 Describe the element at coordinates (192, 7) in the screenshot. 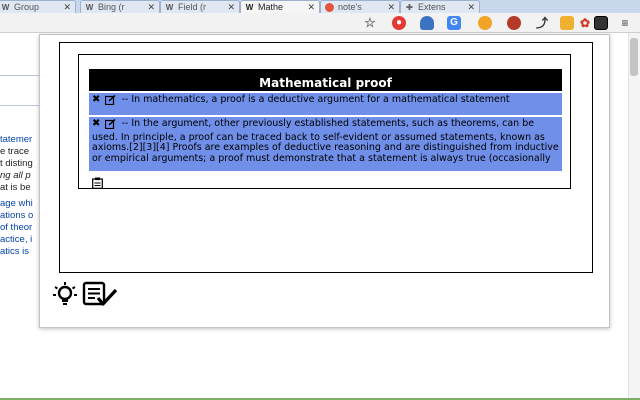

I see `tab-title: Field (r` at that location.